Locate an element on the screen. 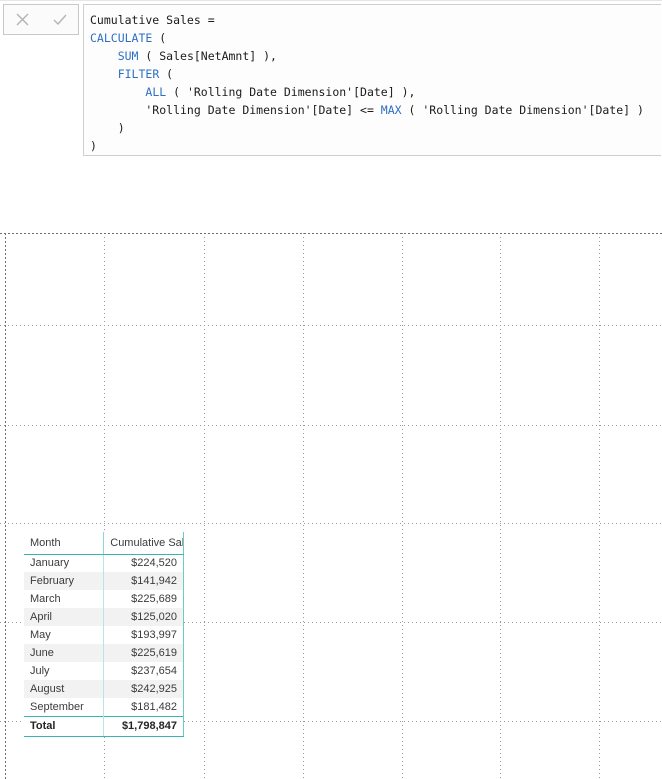 The height and width of the screenshot is (779, 662). table-row: May $193,997 is located at coordinates (104, 635).